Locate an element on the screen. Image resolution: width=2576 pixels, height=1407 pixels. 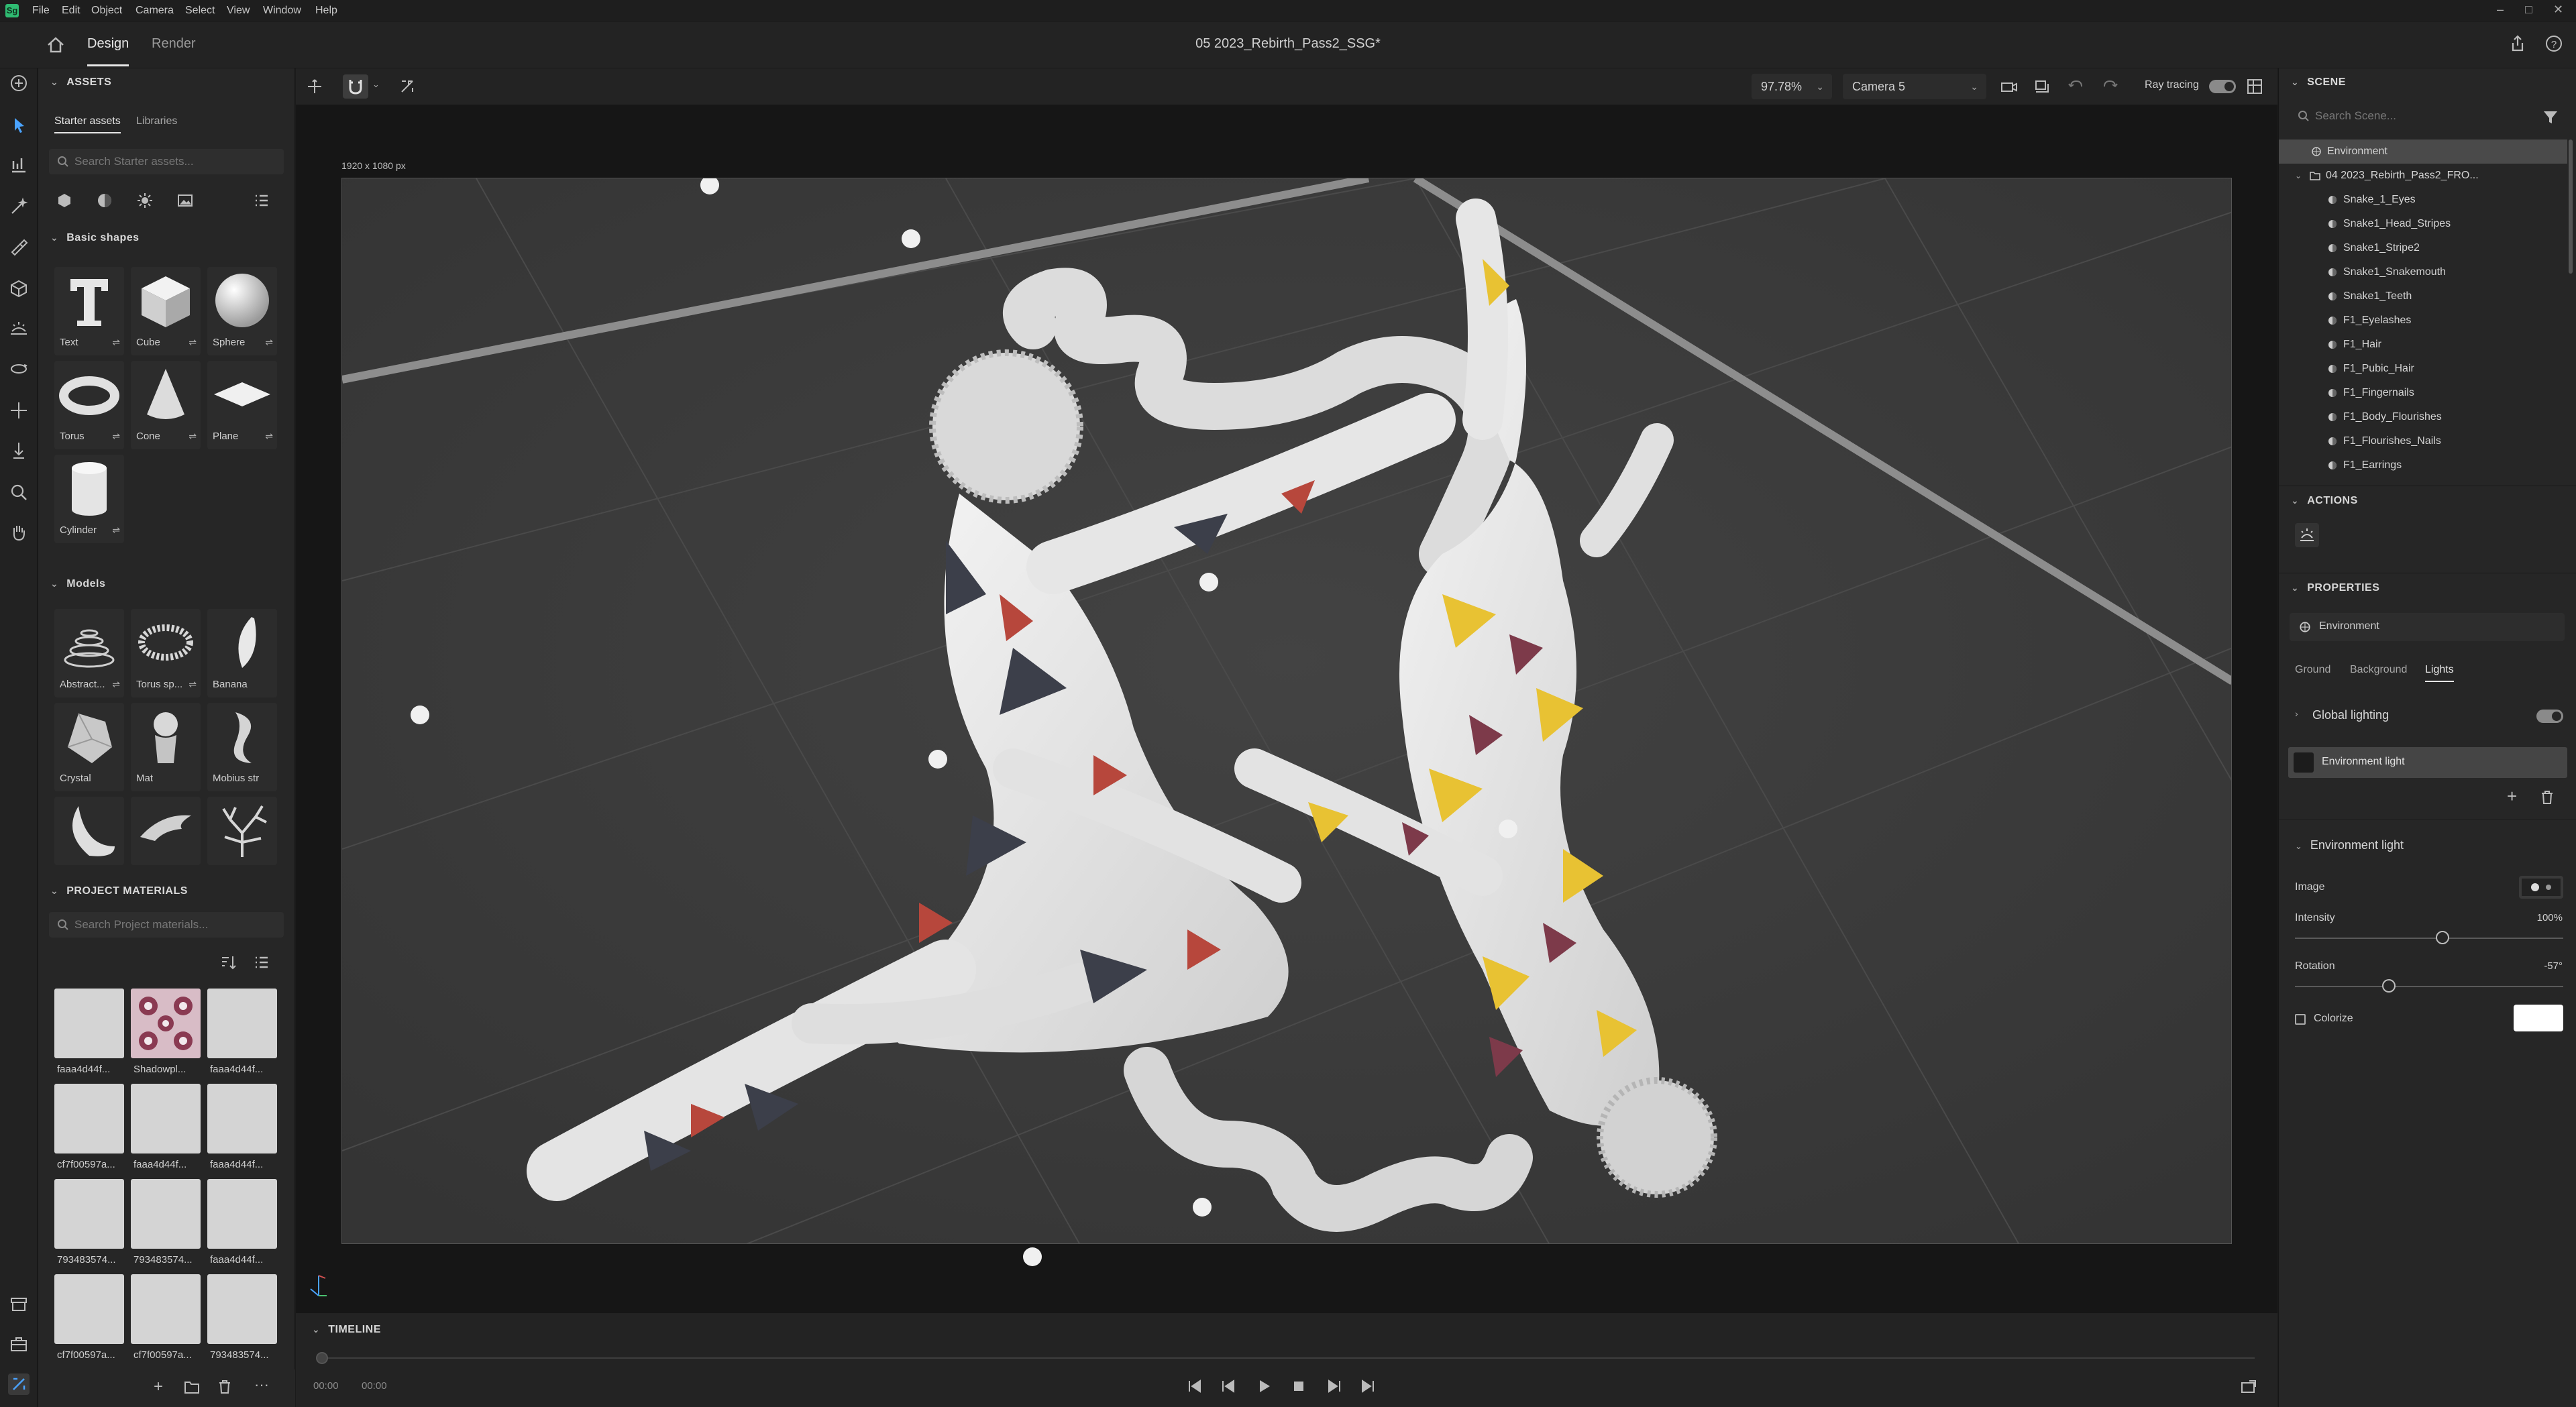
tab-design: Design is located at coordinates (108, 51).